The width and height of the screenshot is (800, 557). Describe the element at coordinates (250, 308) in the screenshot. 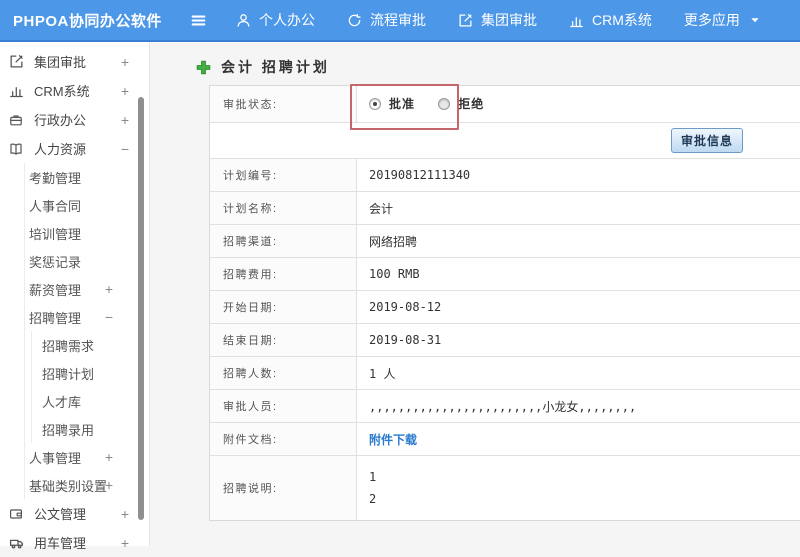

I see `field-label: 开始日期:` at that location.